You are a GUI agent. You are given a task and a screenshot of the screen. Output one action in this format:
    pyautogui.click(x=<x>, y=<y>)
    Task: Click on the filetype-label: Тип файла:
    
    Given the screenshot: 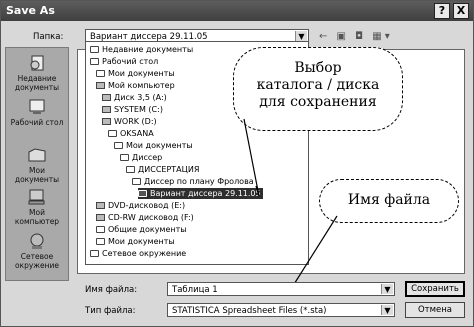 What is the action you would take?
    pyautogui.click(x=110, y=311)
    